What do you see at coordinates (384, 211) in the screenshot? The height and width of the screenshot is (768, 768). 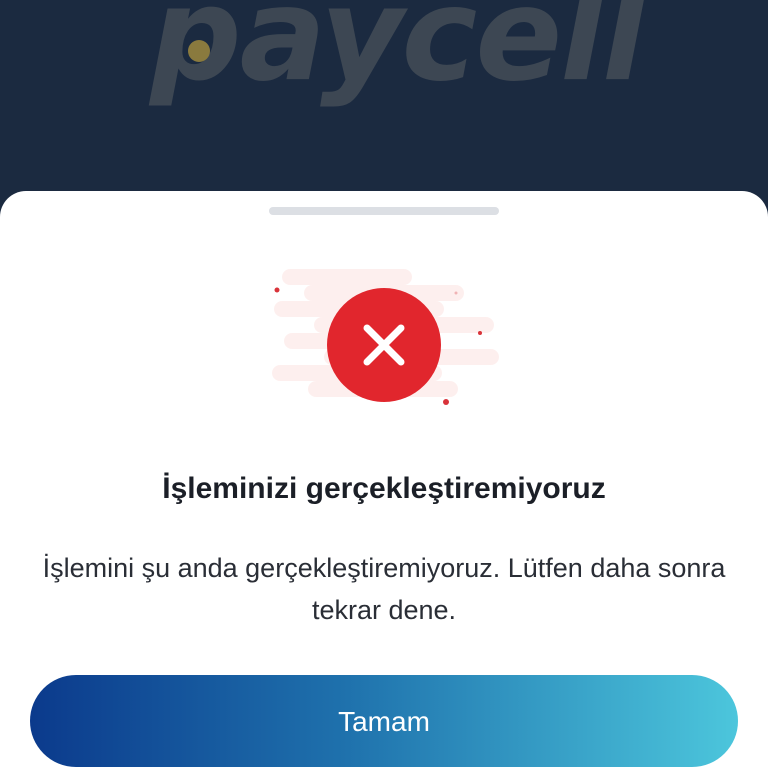 I see `sheet-grabber-handle` at bounding box center [384, 211].